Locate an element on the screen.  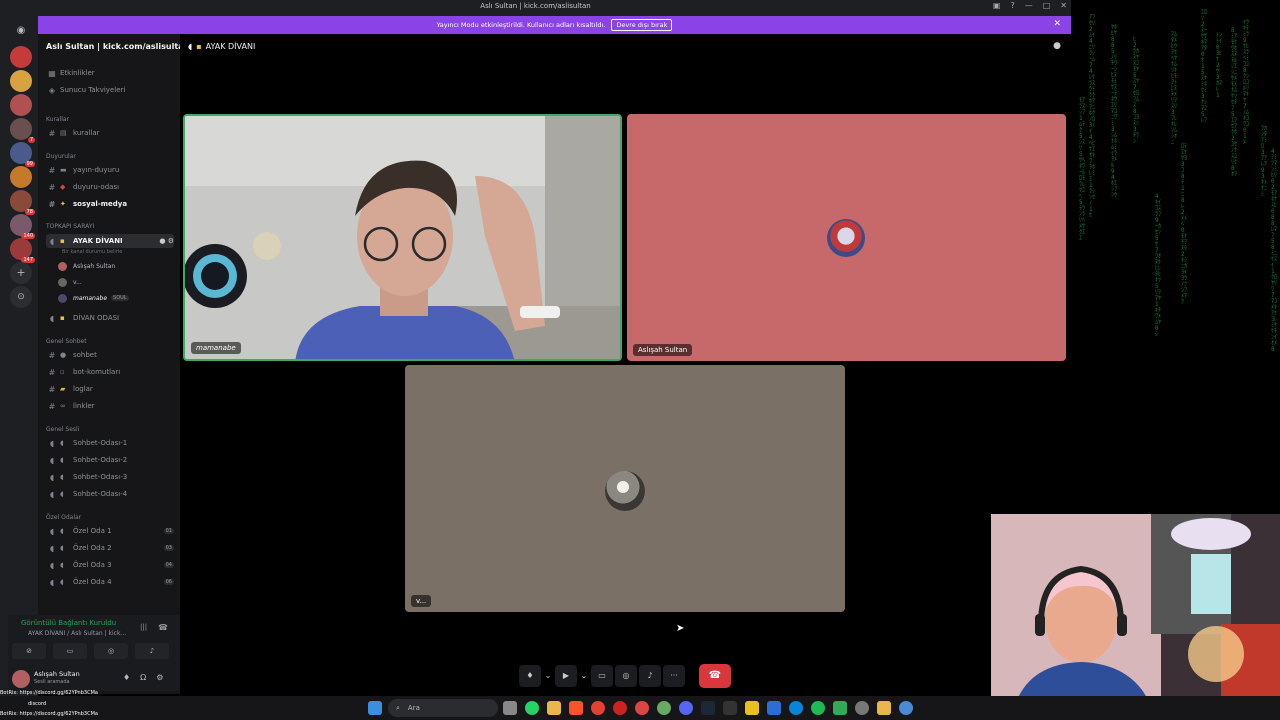
connection-status: Görüntülü Bağlantı Kuruldu is located at coordinates (68, 623).